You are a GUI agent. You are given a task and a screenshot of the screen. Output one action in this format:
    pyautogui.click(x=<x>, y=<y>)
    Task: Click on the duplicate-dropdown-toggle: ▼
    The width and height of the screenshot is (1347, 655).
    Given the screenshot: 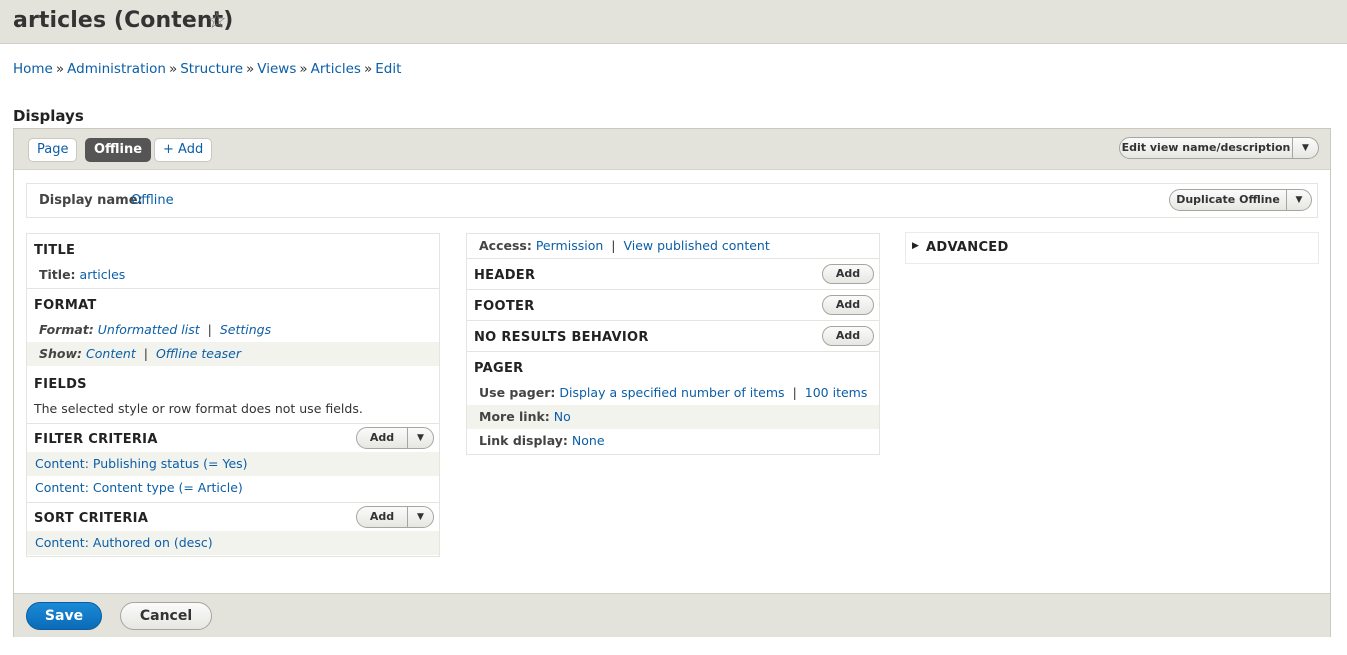 What is the action you would take?
    pyautogui.click(x=1299, y=200)
    